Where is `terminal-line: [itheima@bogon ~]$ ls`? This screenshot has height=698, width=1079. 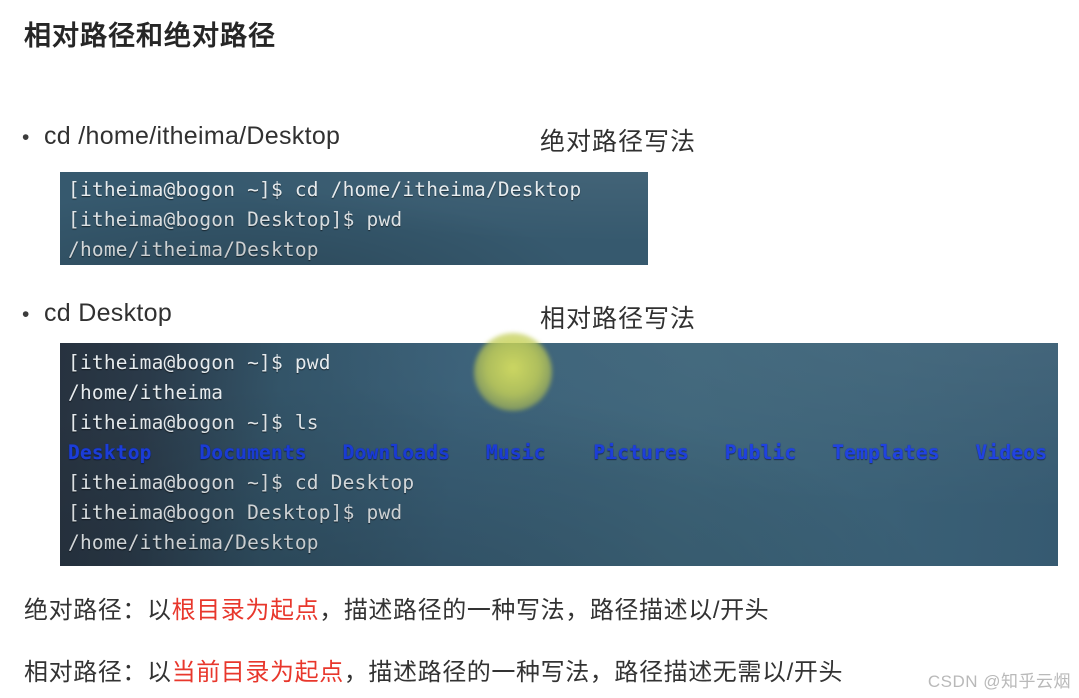 terminal-line: [itheima@bogon ~]$ ls is located at coordinates (193, 422).